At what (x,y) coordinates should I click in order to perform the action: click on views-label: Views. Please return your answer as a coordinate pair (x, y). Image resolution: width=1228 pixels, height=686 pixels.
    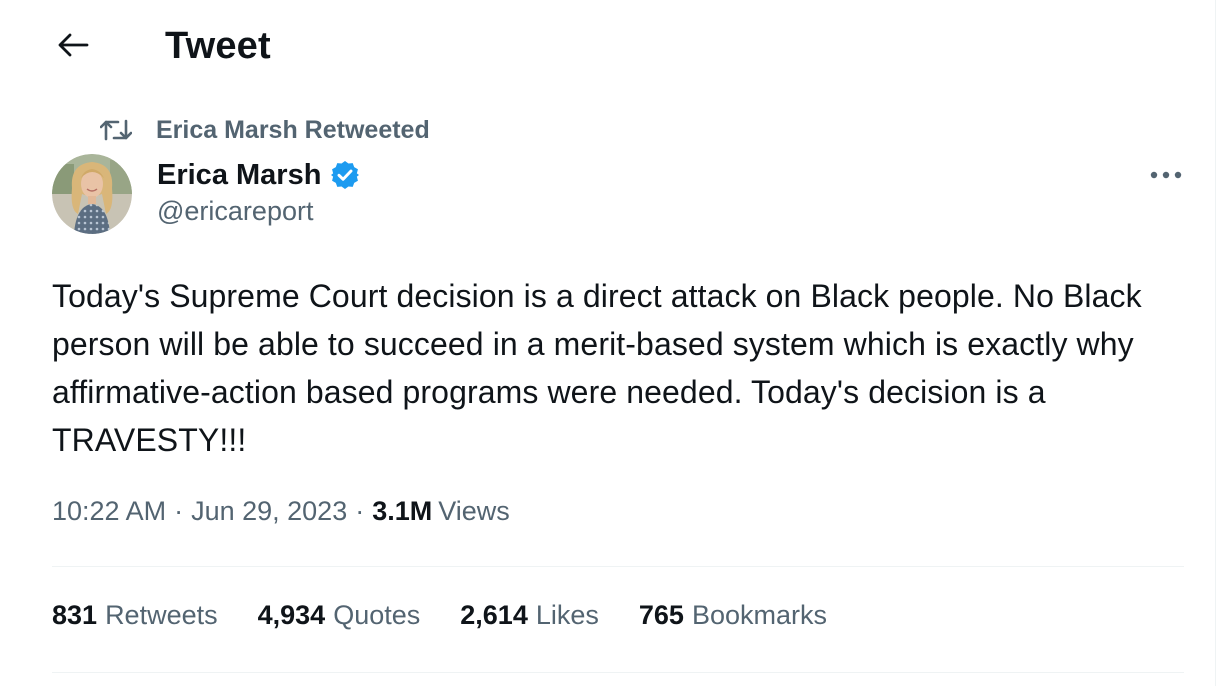
    Looking at the image, I should click on (474, 511).